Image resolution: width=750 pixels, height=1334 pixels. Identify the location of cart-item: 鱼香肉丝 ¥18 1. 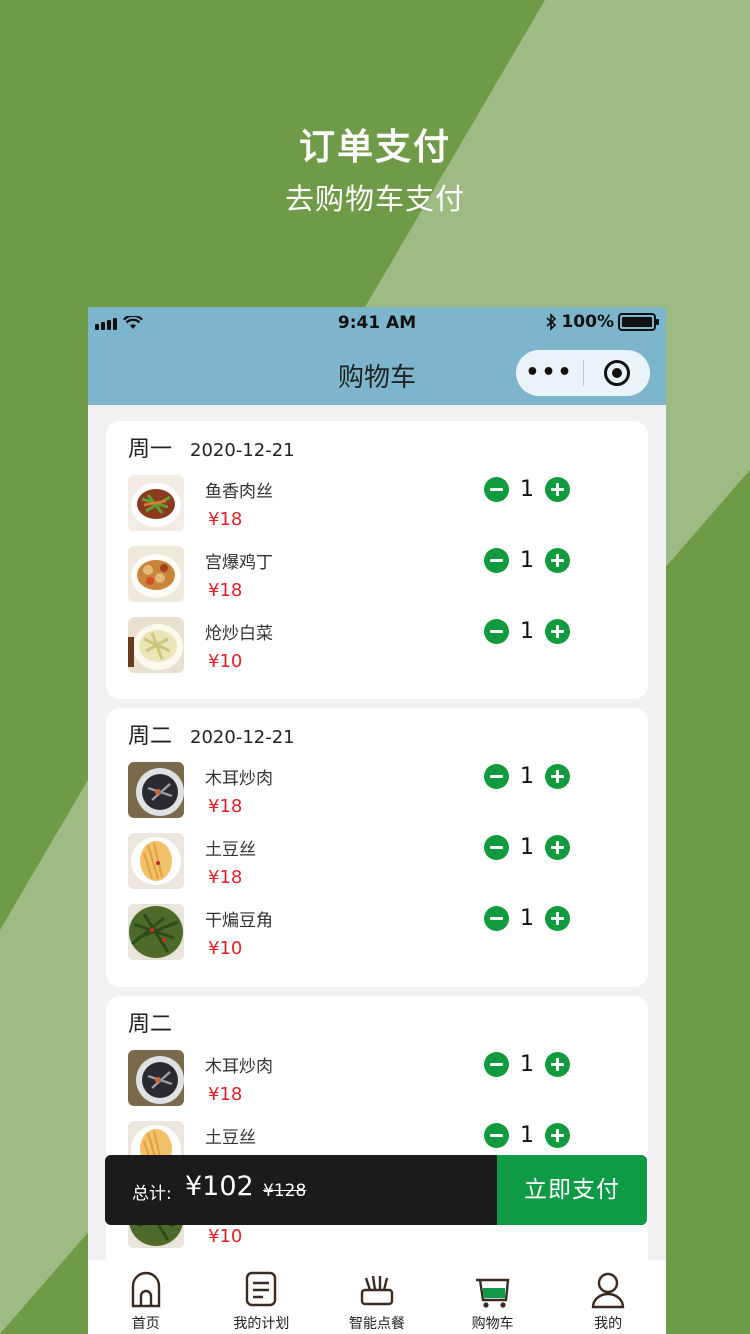
(378, 506).